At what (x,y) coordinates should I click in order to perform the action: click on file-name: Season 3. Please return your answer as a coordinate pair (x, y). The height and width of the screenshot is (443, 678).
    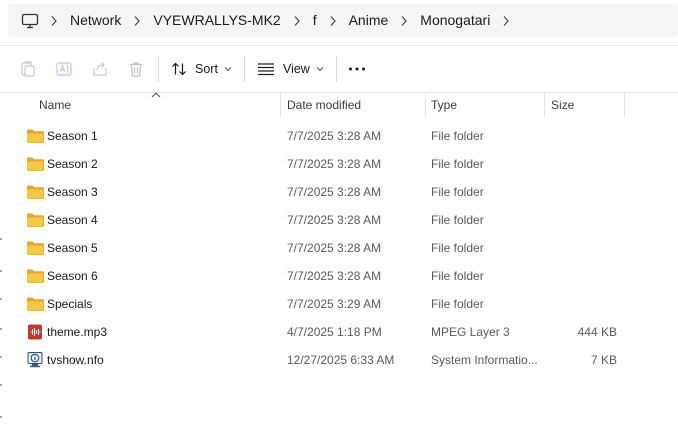
    Looking at the image, I should click on (72, 192).